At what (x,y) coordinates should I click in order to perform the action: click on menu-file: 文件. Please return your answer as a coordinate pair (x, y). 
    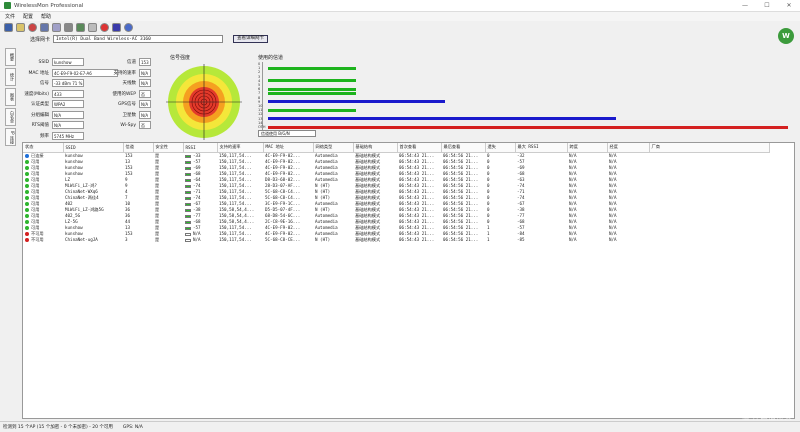
    Looking at the image, I should click on (10, 16).